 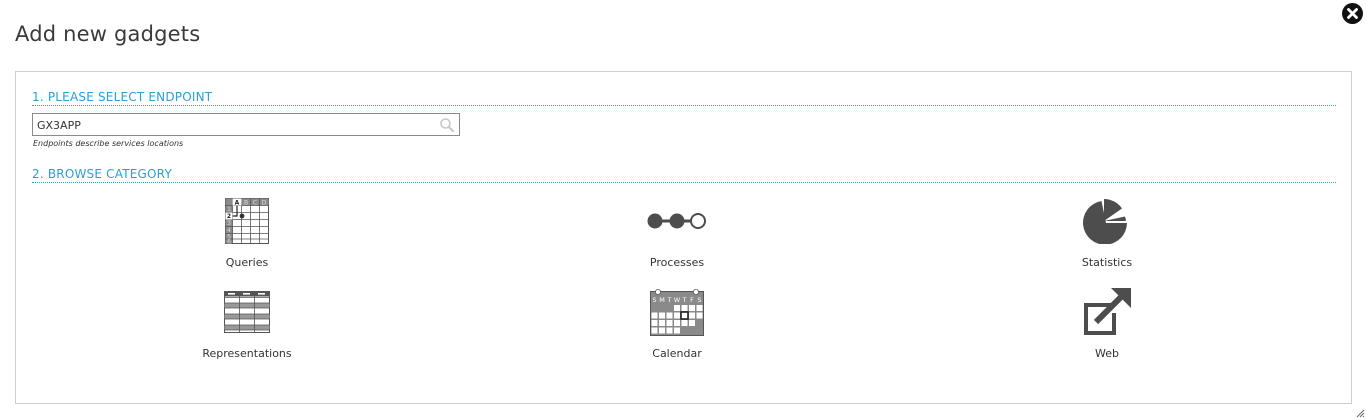 I want to click on weekday-label: W, so click(x=677, y=300).